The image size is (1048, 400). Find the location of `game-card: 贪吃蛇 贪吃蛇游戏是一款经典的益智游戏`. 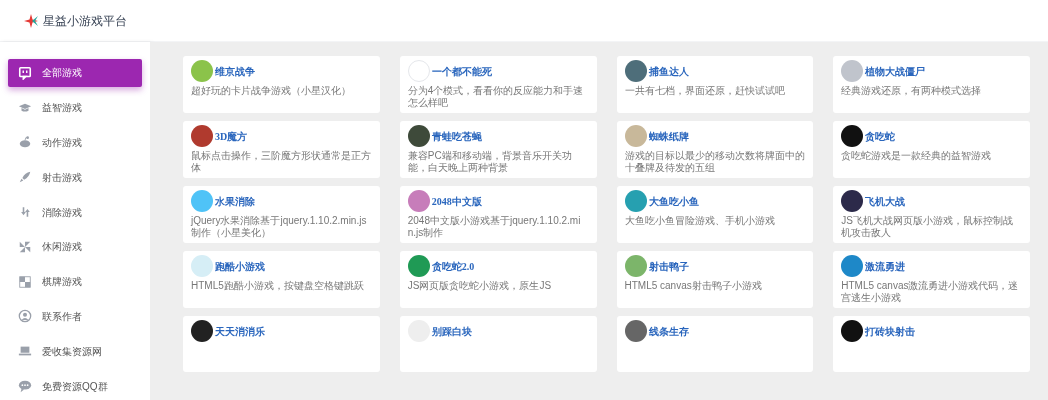

game-card: 贪吃蛇 贪吃蛇游戏是一款经典的益智游戏 is located at coordinates (931, 149).